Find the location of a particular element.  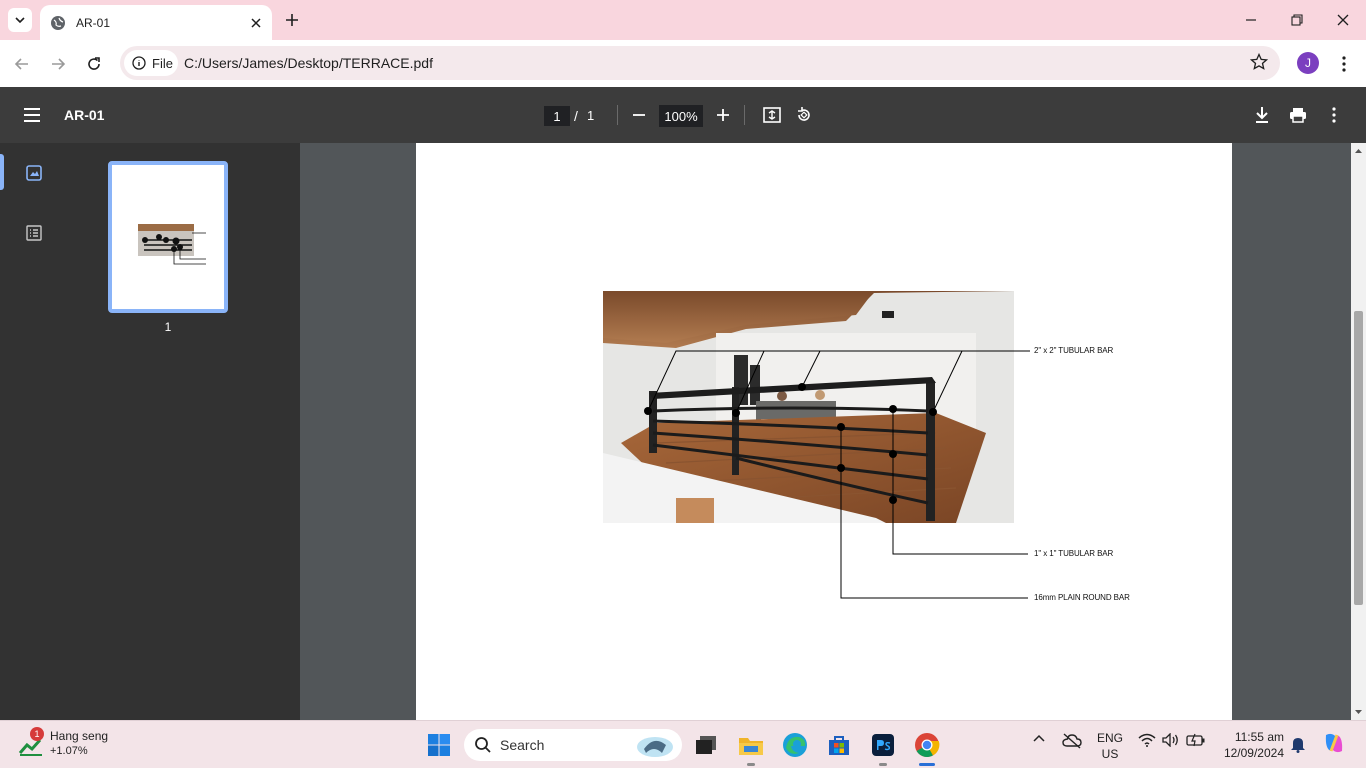

sidebar-toggle-button is located at coordinates (32, 115).